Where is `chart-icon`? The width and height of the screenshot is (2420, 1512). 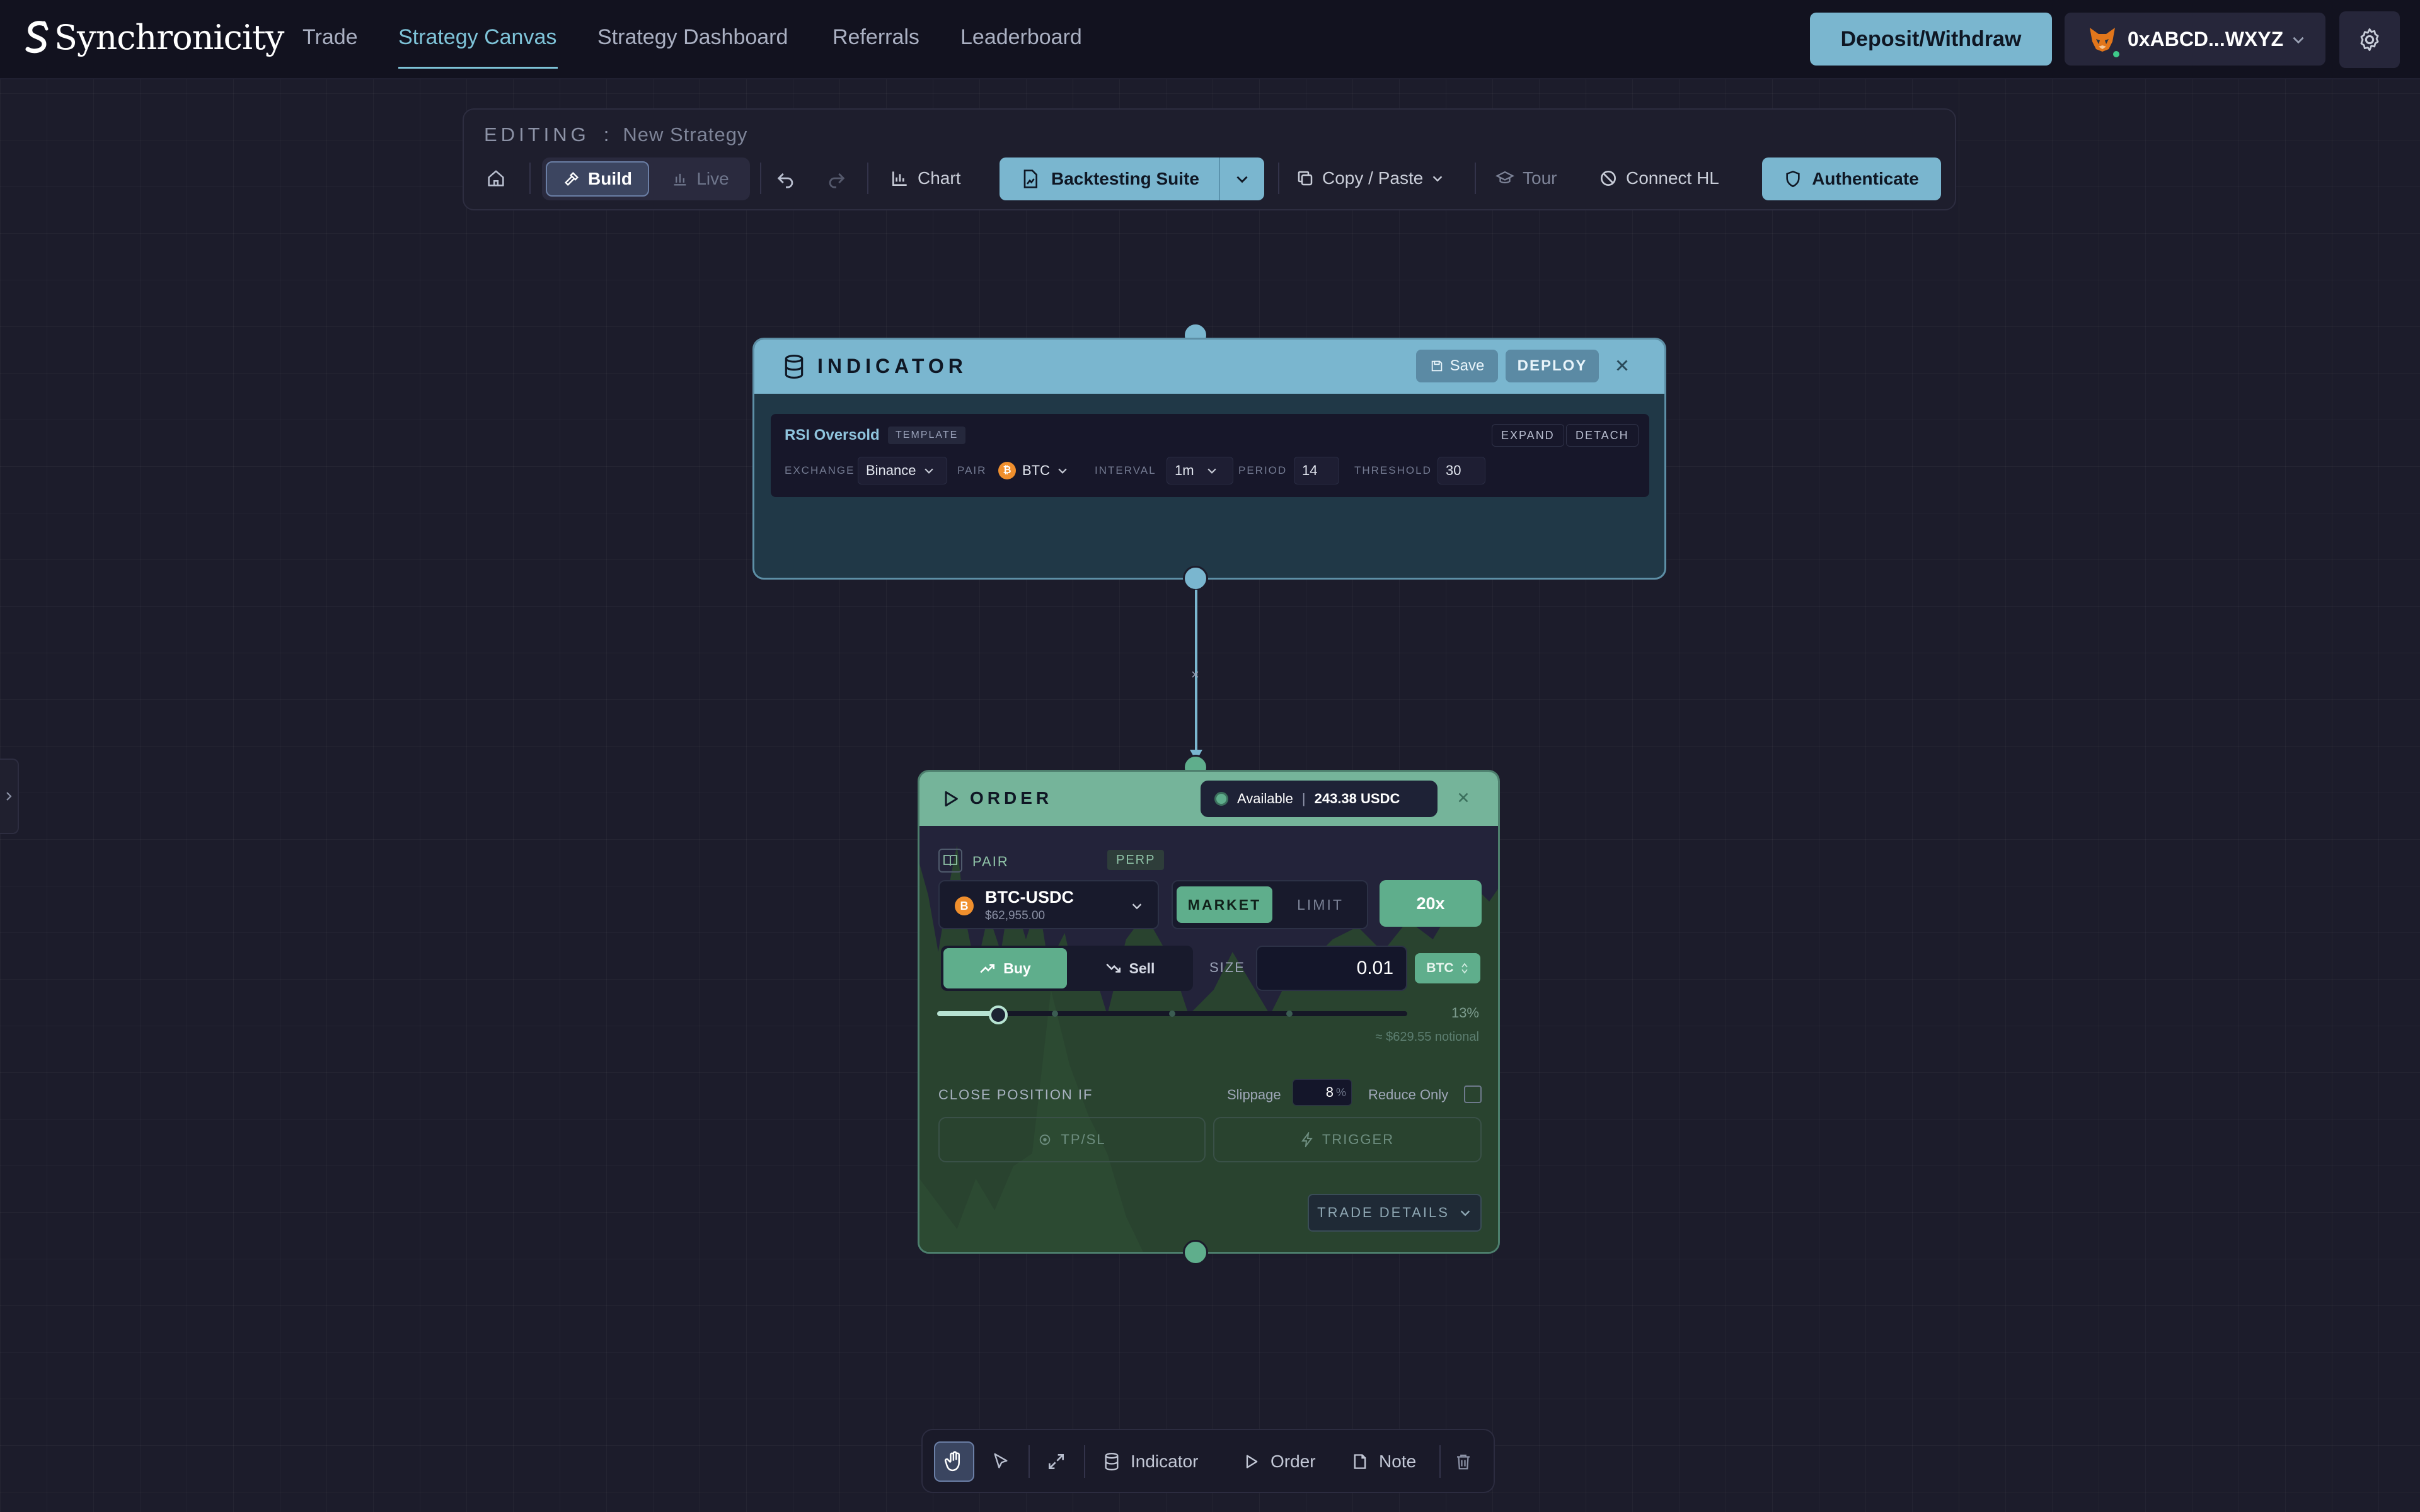 chart-icon is located at coordinates (899, 178).